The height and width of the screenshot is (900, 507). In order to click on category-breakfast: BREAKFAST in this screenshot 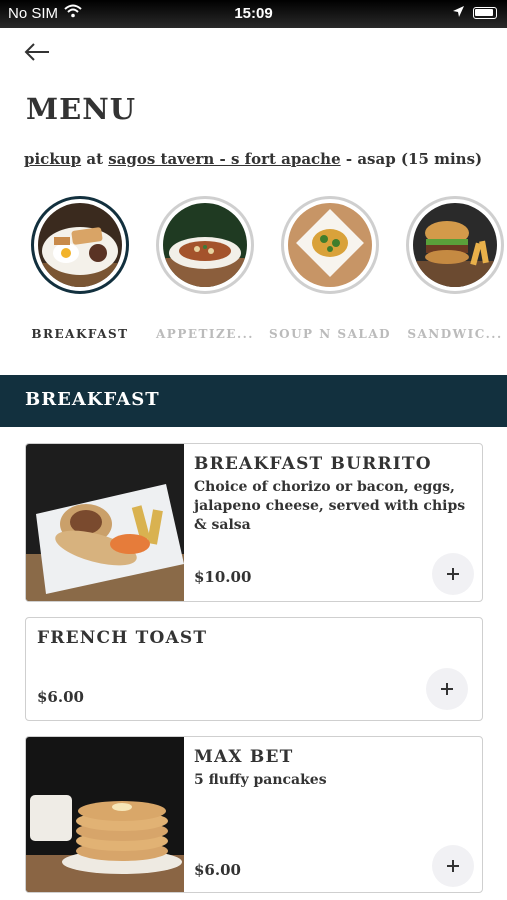, I will do `click(80, 273)`.